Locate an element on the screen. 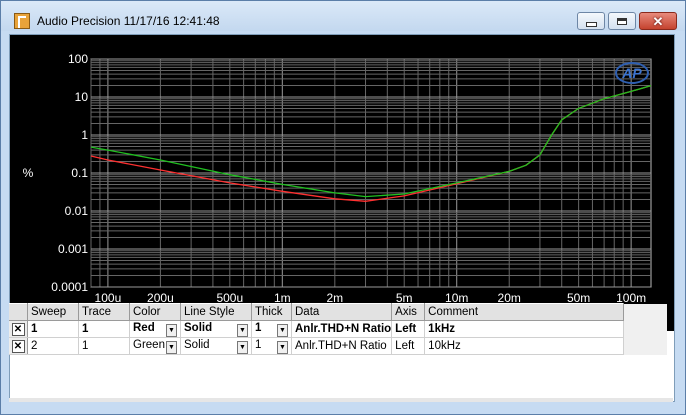  y-tick-label: 10 is located at coordinates (82, 97).